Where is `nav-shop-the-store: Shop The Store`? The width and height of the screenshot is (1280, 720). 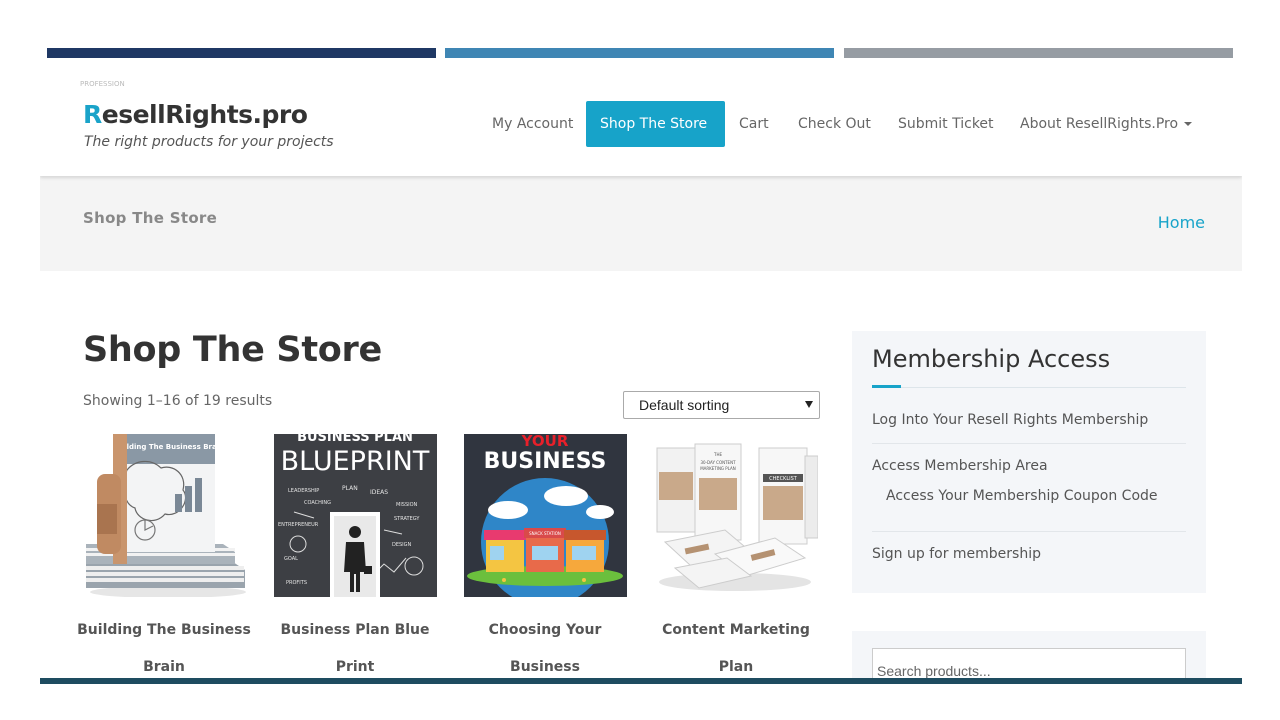
nav-shop-the-store: Shop The Store is located at coordinates (655, 124).